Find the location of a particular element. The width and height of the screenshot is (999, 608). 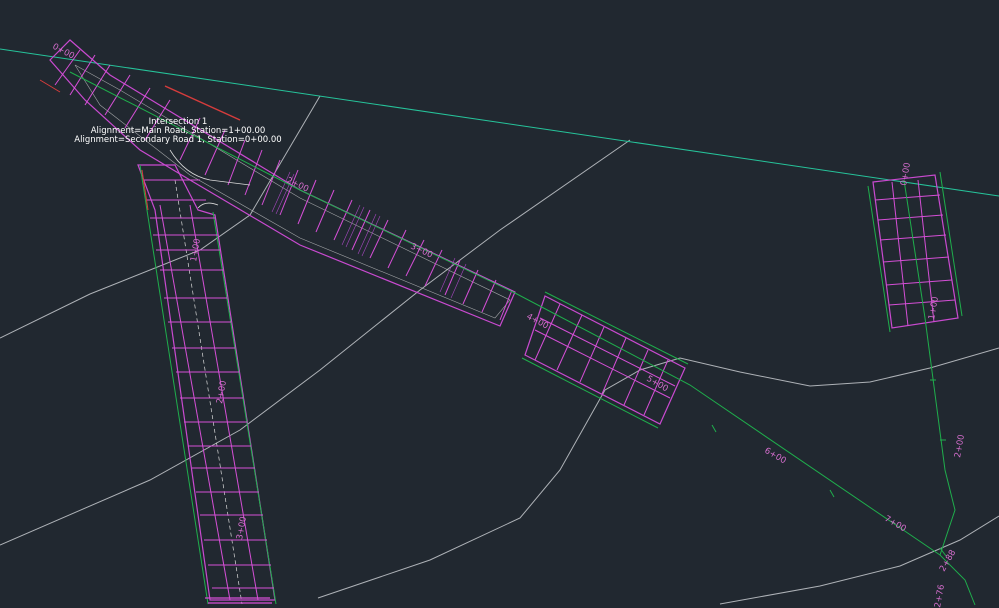

station-main-4: 4+00 is located at coordinates (537, 322).